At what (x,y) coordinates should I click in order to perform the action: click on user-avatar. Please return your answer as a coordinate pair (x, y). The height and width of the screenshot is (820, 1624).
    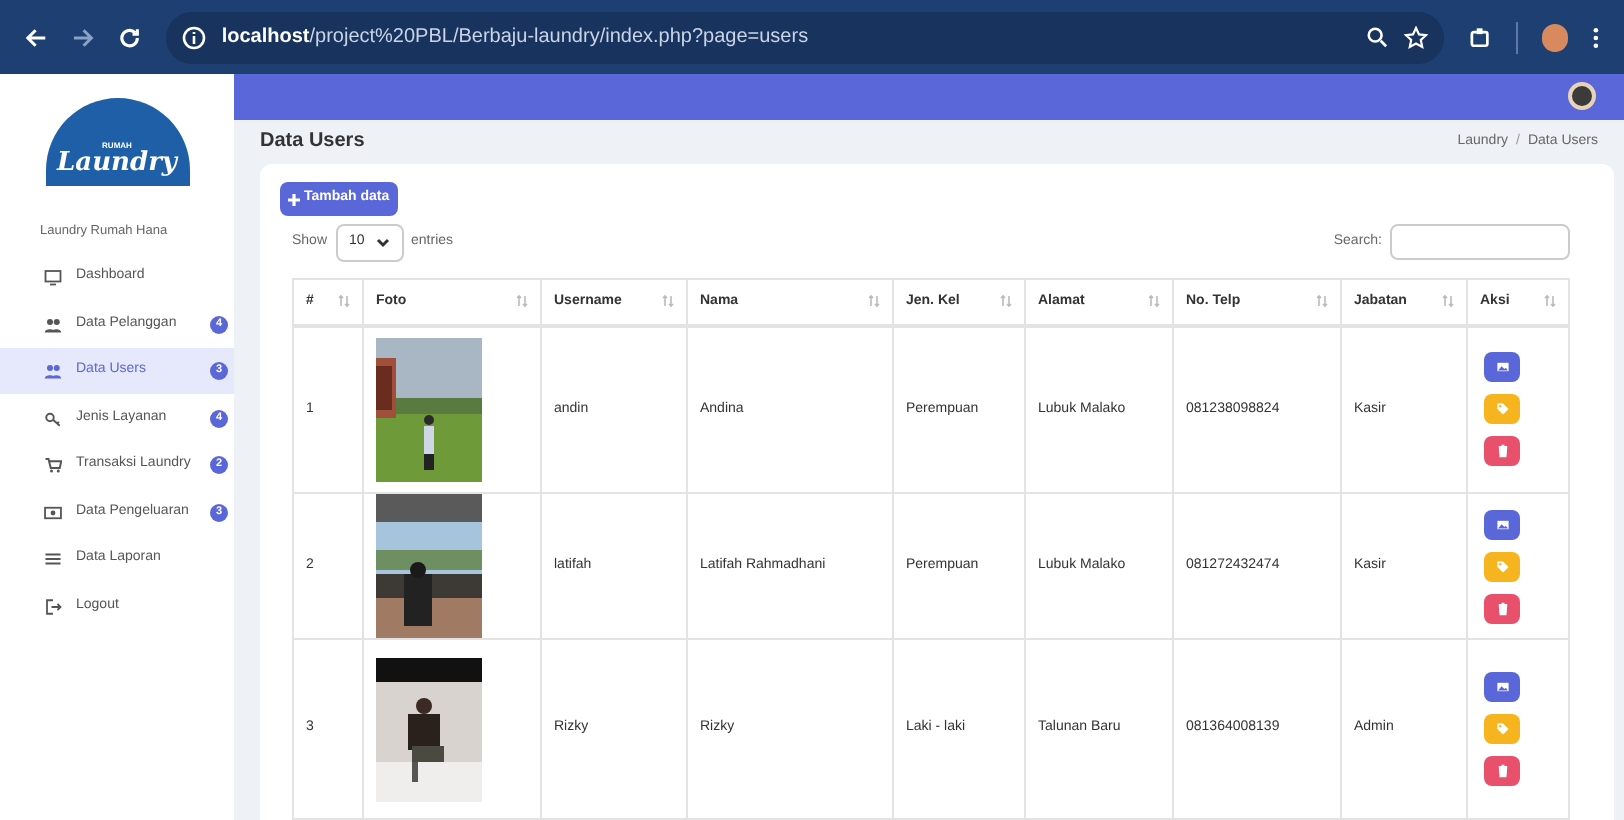
    Looking at the image, I should click on (1582, 96).